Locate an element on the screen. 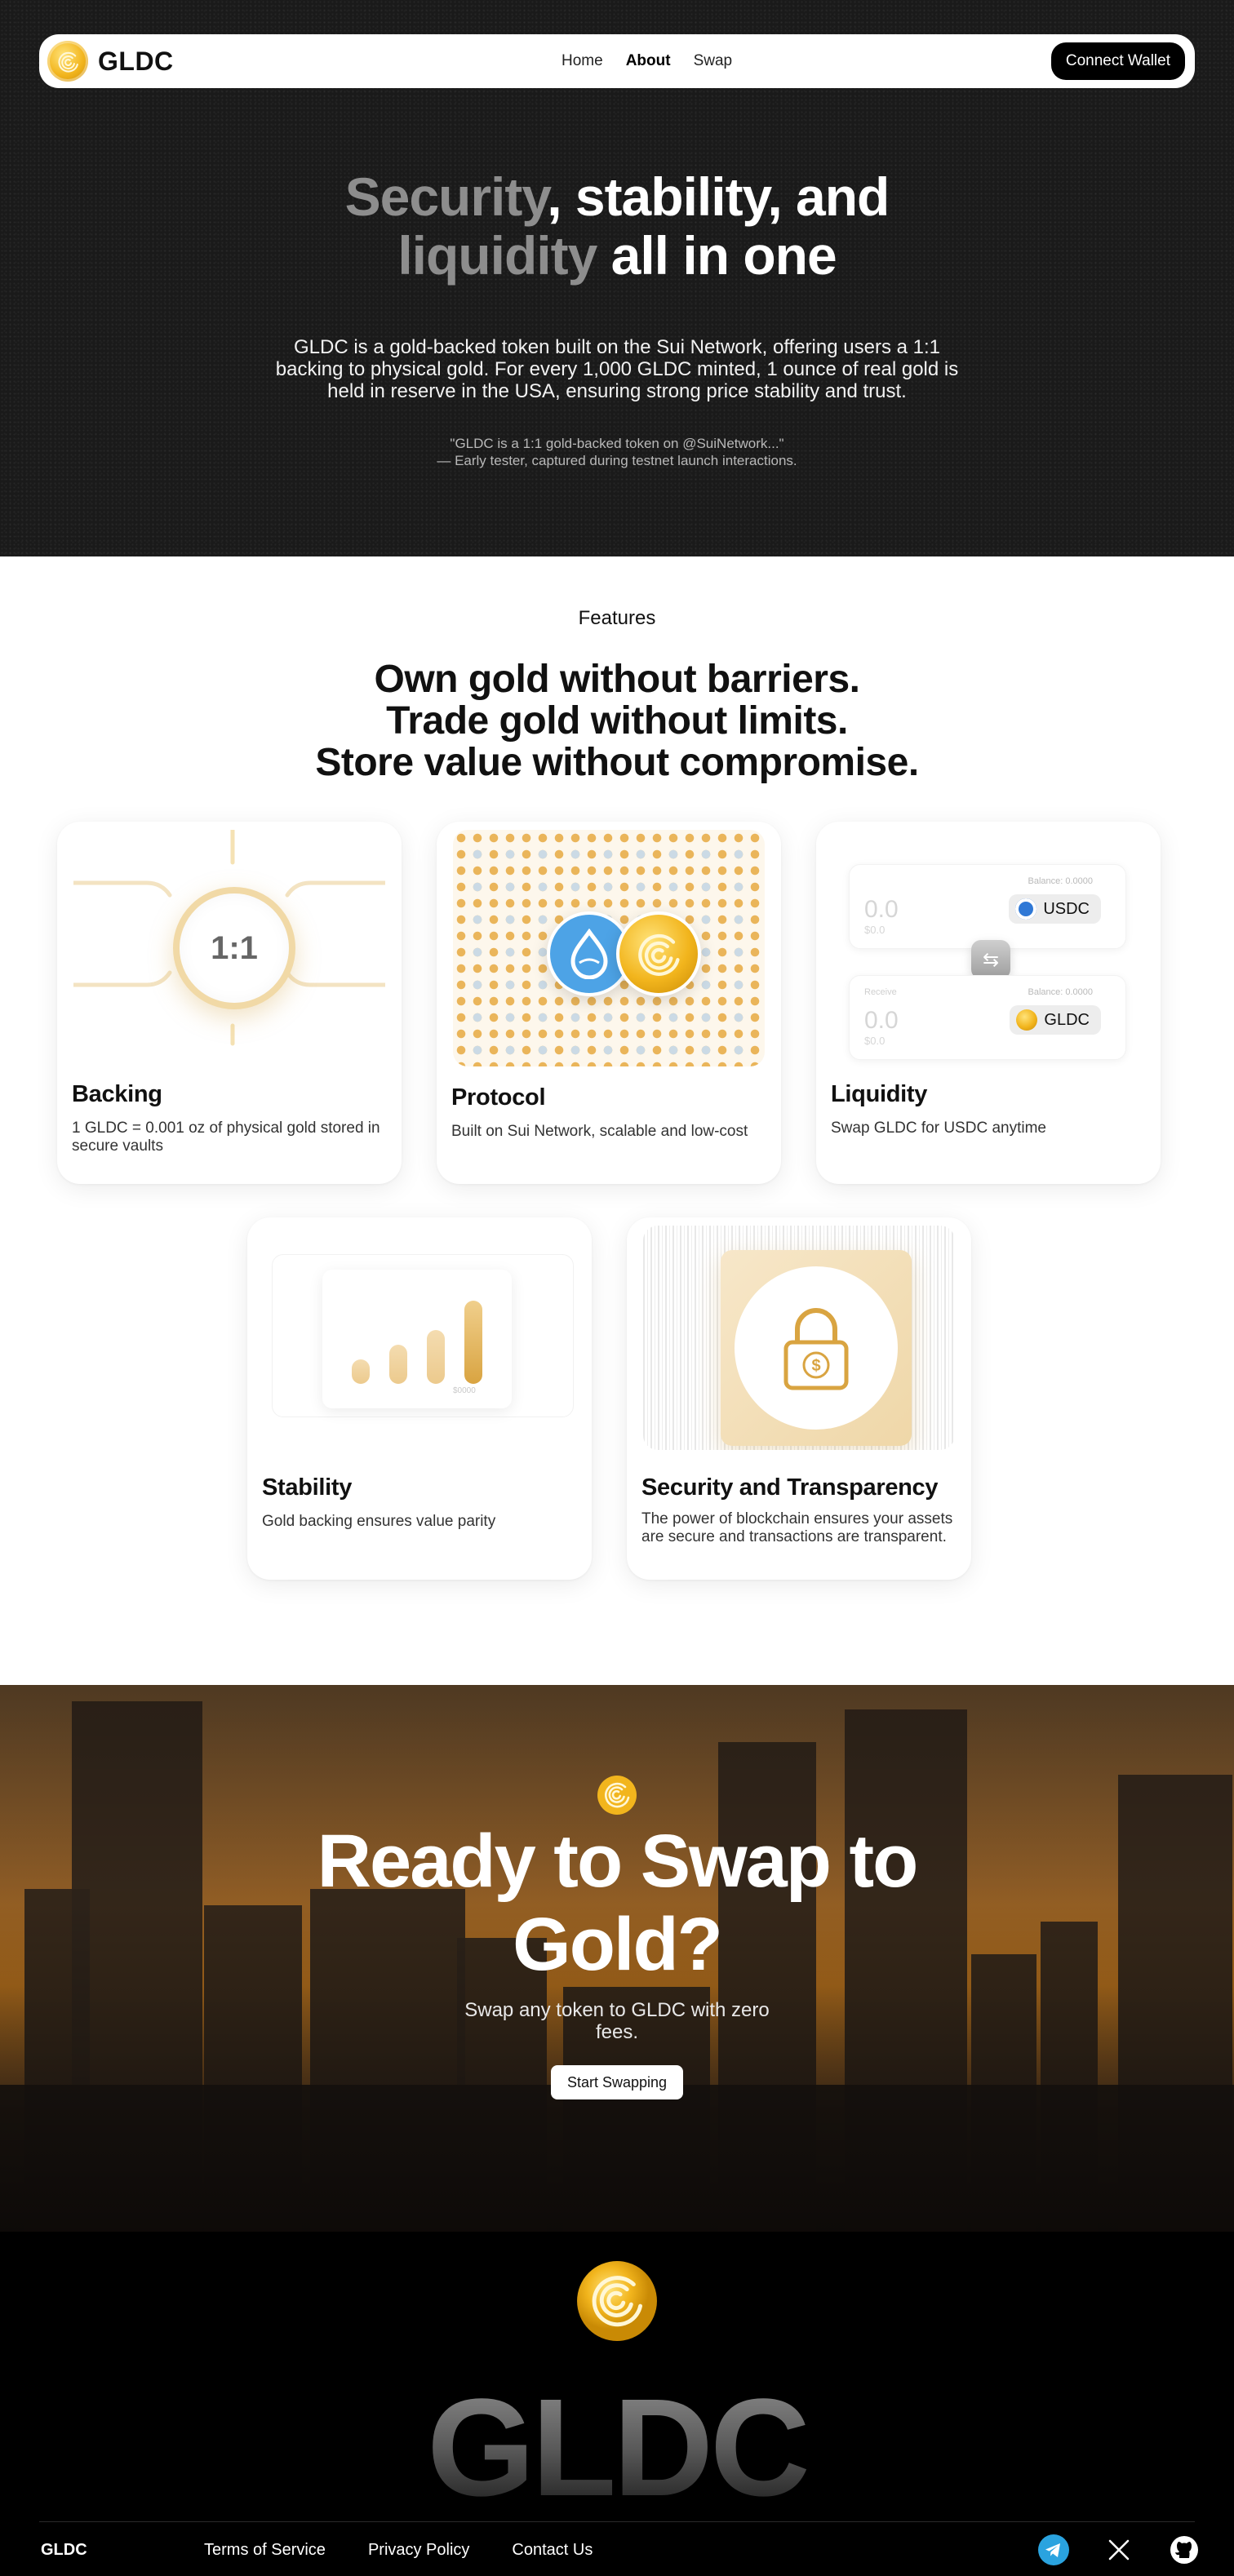  lock-tile: $ is located at coordinates (817, 1348).